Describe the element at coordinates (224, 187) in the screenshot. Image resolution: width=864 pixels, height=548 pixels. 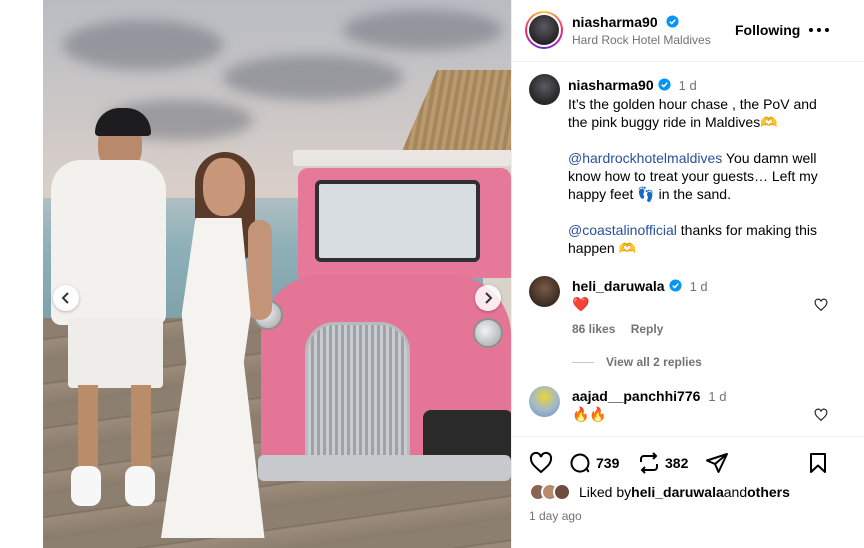
I see `woman-head` at that location.